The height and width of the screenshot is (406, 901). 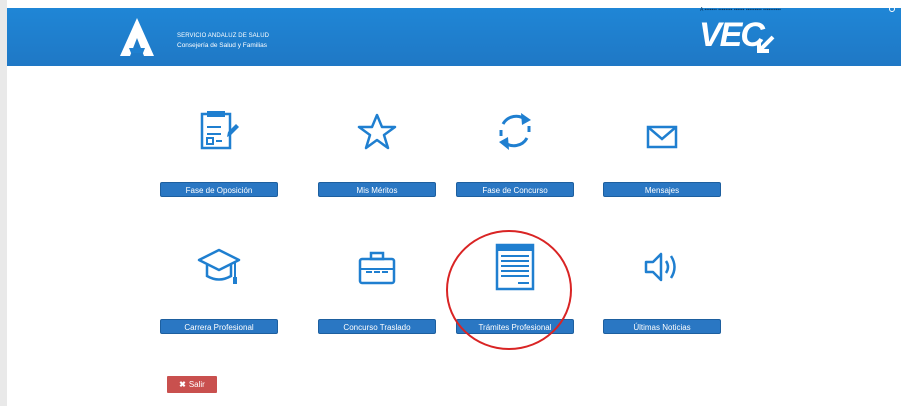 I want to click on tile-fase-oposicion: Fase de Oposición, so click(x=219, y=160).